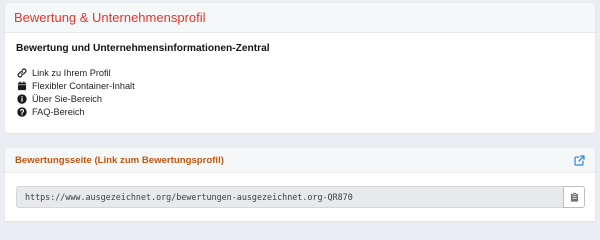  Describe the element at coordinates (21, 85) in the screenshot. I see `calendar-icon` at that location.